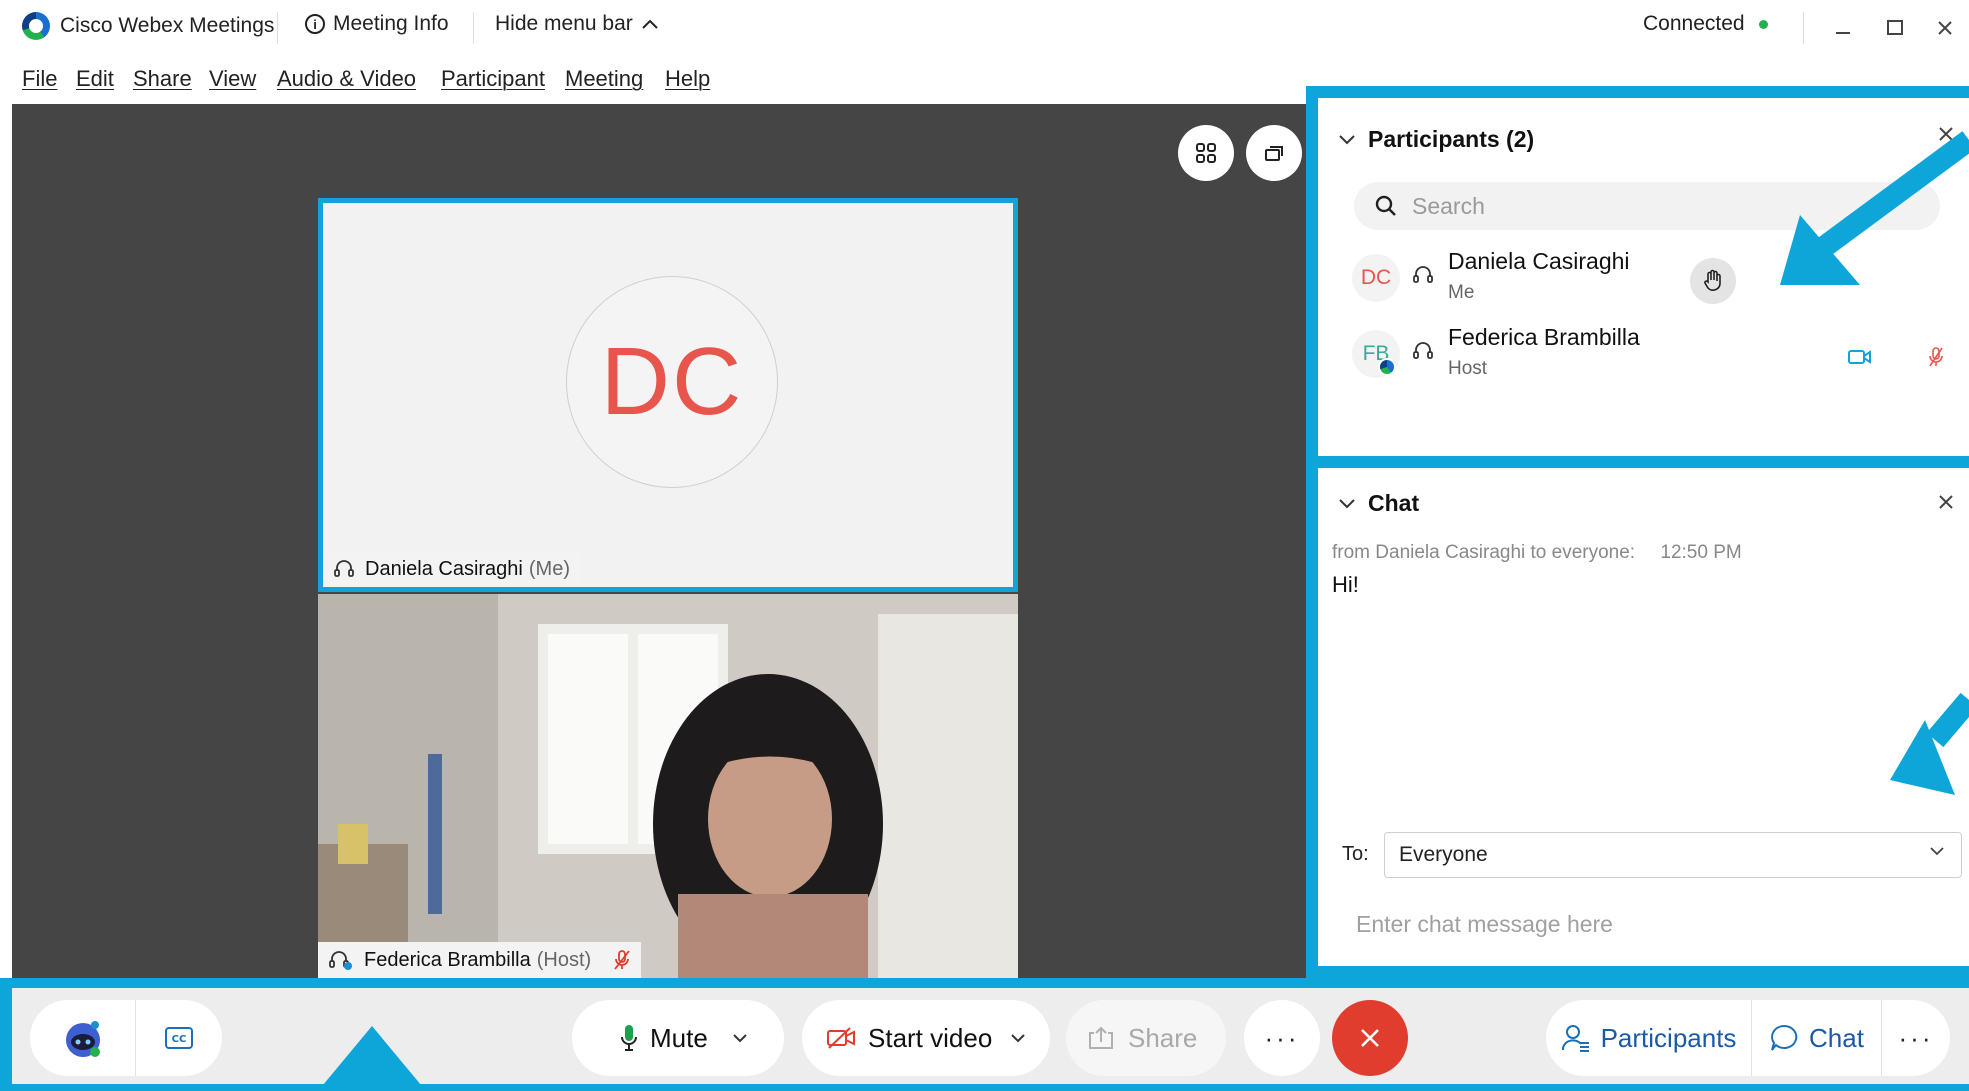  I want to click on participant-name: Daniela Casiraghi, so click(1539, 261).